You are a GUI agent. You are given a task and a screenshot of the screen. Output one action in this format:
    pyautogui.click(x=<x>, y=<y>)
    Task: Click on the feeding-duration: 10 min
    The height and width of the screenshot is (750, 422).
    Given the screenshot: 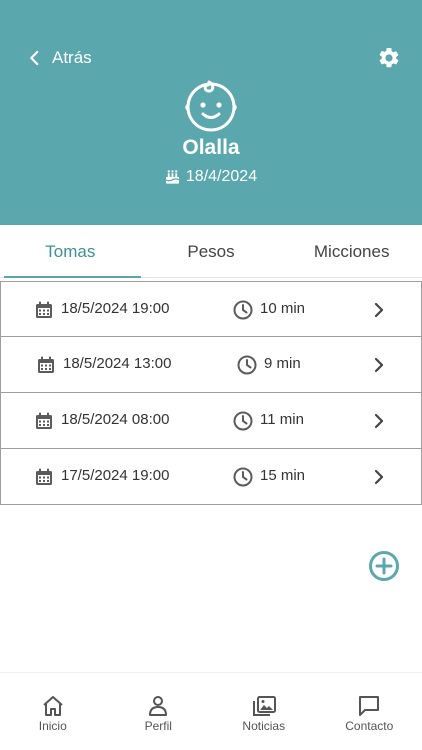 What is the action you would take?
    pyautogui.click(x=283, y=308)
    